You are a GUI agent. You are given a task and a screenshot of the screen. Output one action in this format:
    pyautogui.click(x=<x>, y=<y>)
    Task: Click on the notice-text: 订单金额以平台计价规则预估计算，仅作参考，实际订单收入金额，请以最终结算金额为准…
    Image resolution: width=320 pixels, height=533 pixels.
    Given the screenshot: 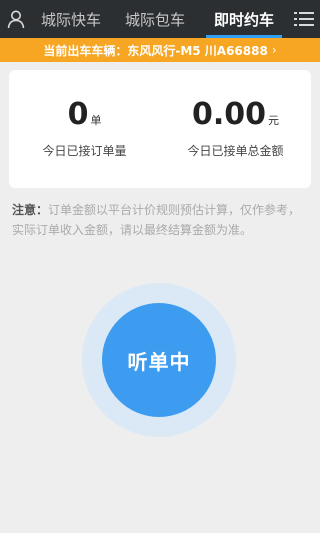 What is the action you would take?
    pyautogui.click(x=156, y=220)
    